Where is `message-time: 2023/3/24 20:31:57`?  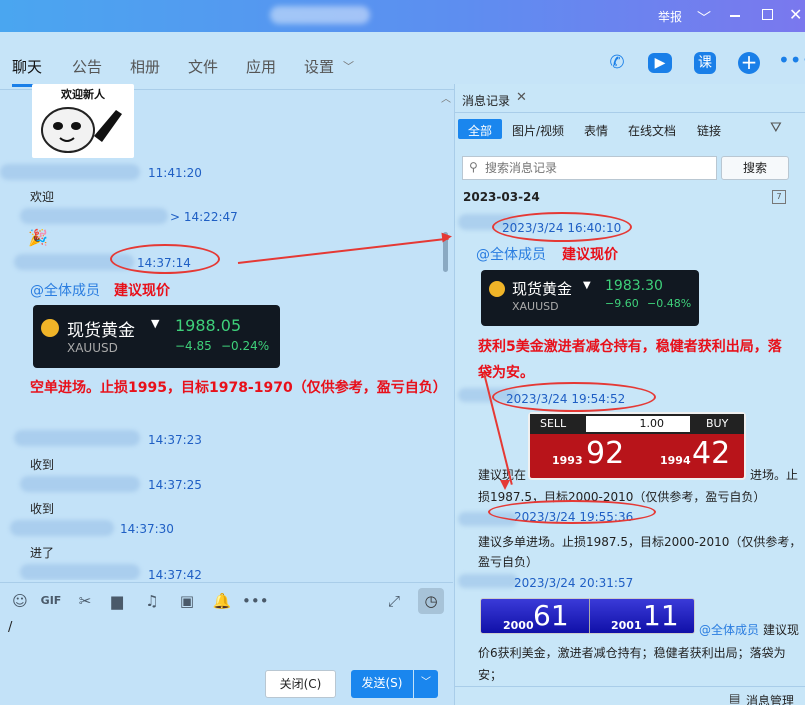 message-time: 2023/3/24 20:31:57 is located at coordinates (574, 583).